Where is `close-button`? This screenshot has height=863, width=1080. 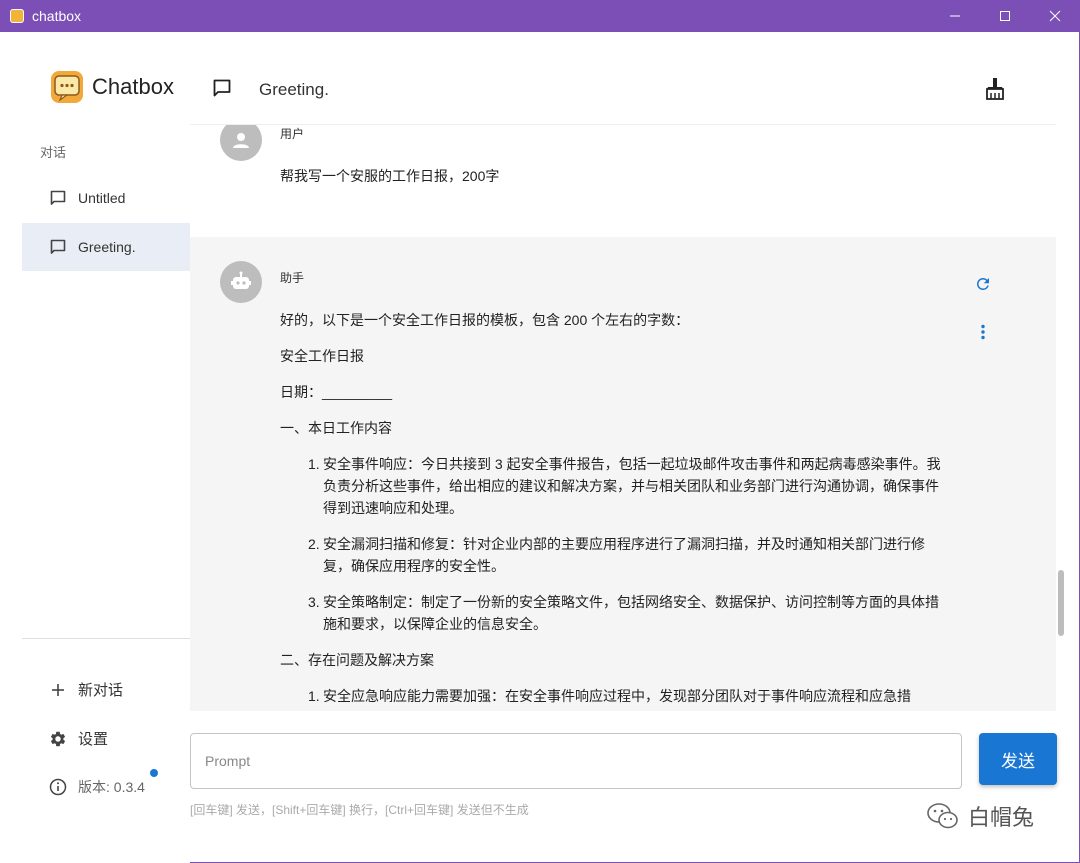
close-button is located at coordinates (1055, 16).